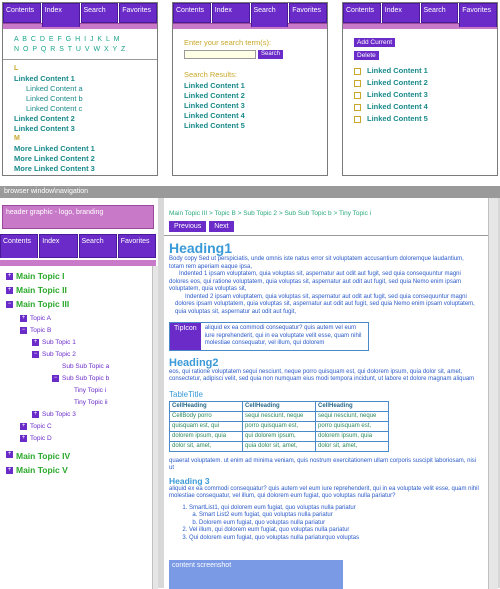 This screenshot has width=500, height=589. Describe the element at coordinates (255, 106) in the screenshot. I see `search-result: Linked Content 3` at that location.